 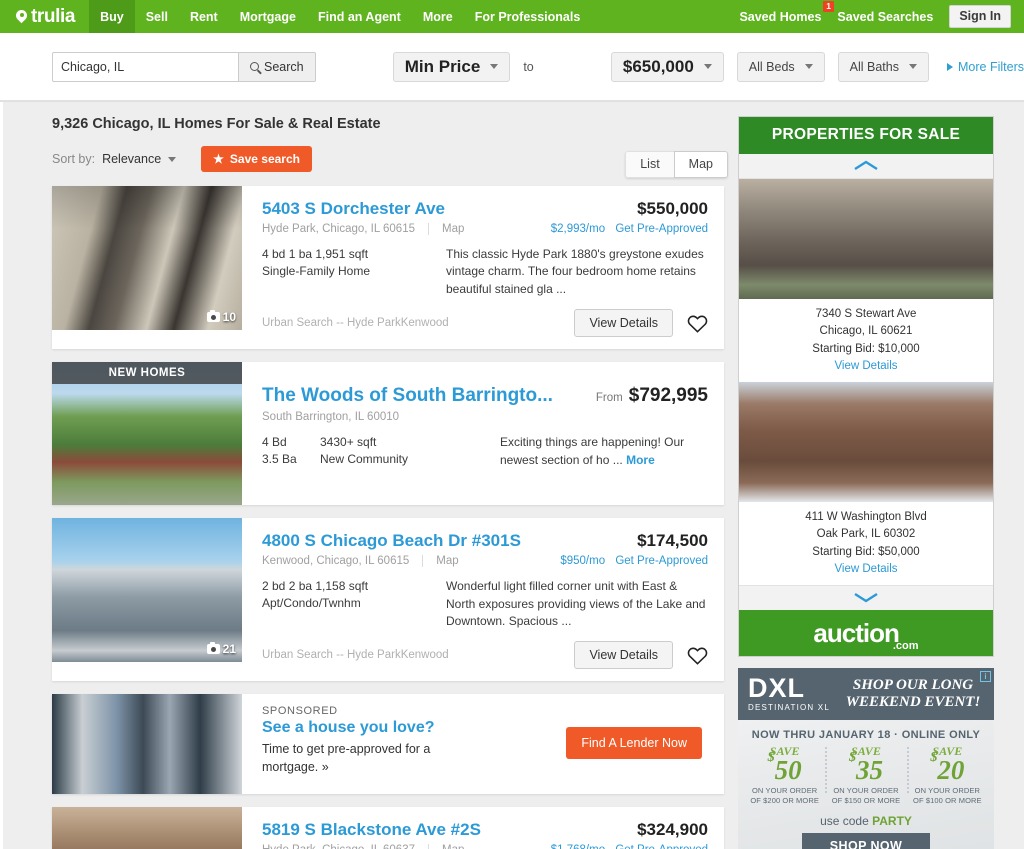 I want to click on max-price-dropdown: $650,000, so click(x=667, y=66).